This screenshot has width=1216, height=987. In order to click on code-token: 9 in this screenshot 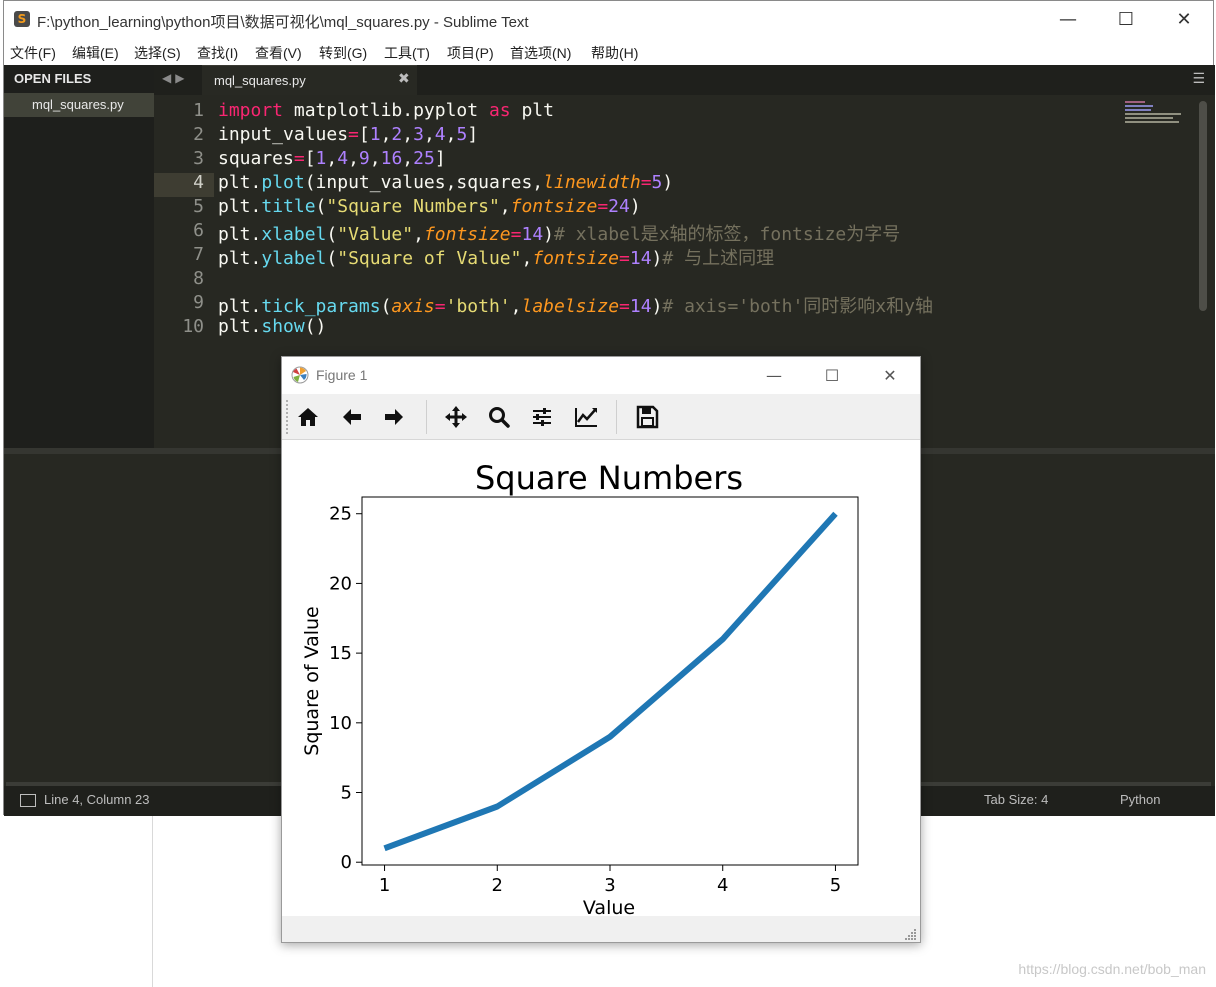, I will do `click(364, 158)`.